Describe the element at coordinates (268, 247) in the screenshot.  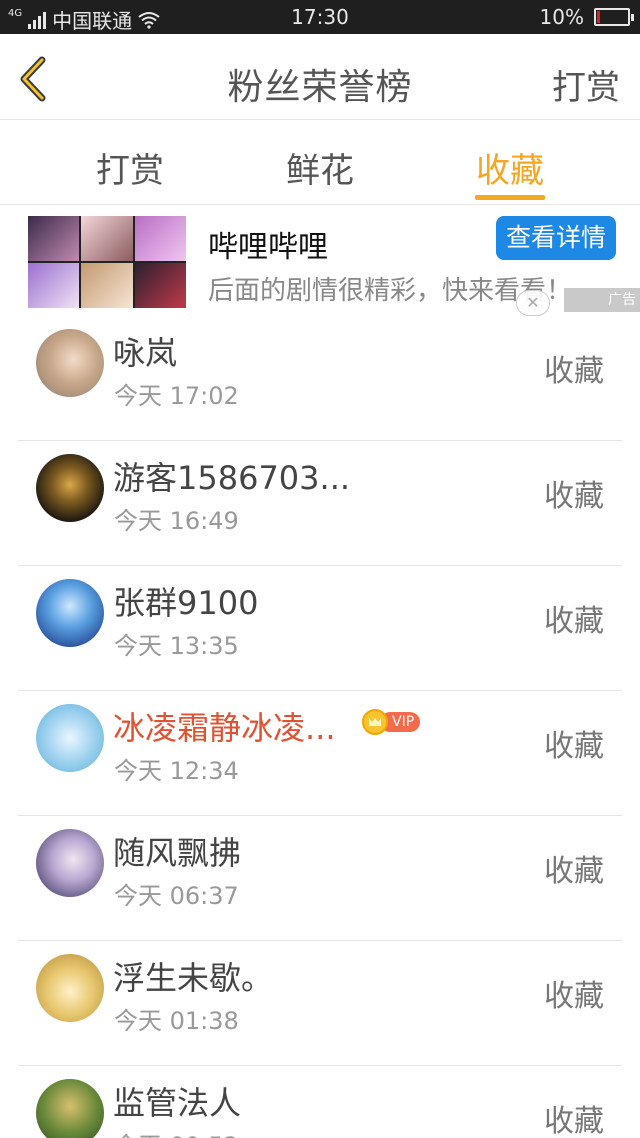
I see `ad-title: 哔哩哔哩` at that location.